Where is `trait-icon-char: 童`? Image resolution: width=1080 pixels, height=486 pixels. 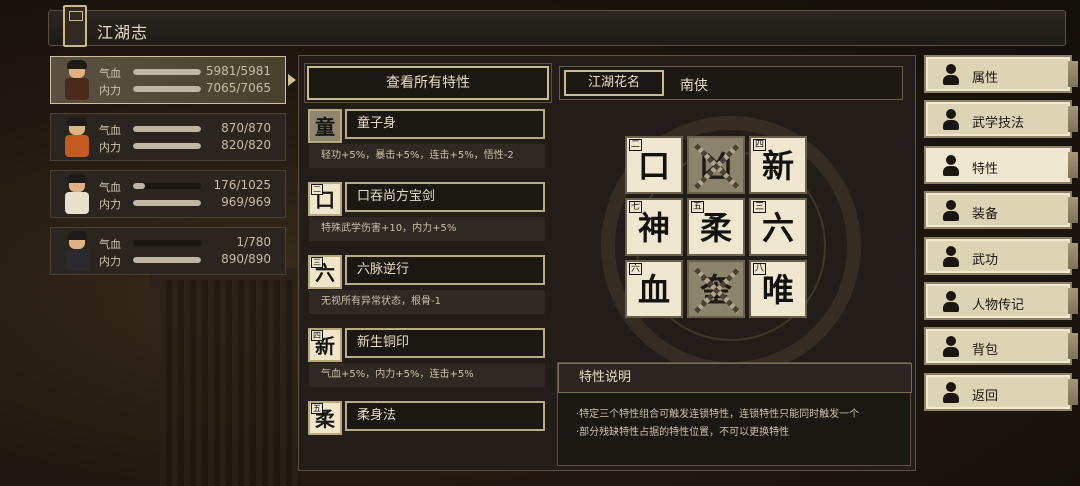 trait-icon-char: 童 is located at coordinates (325, 127).